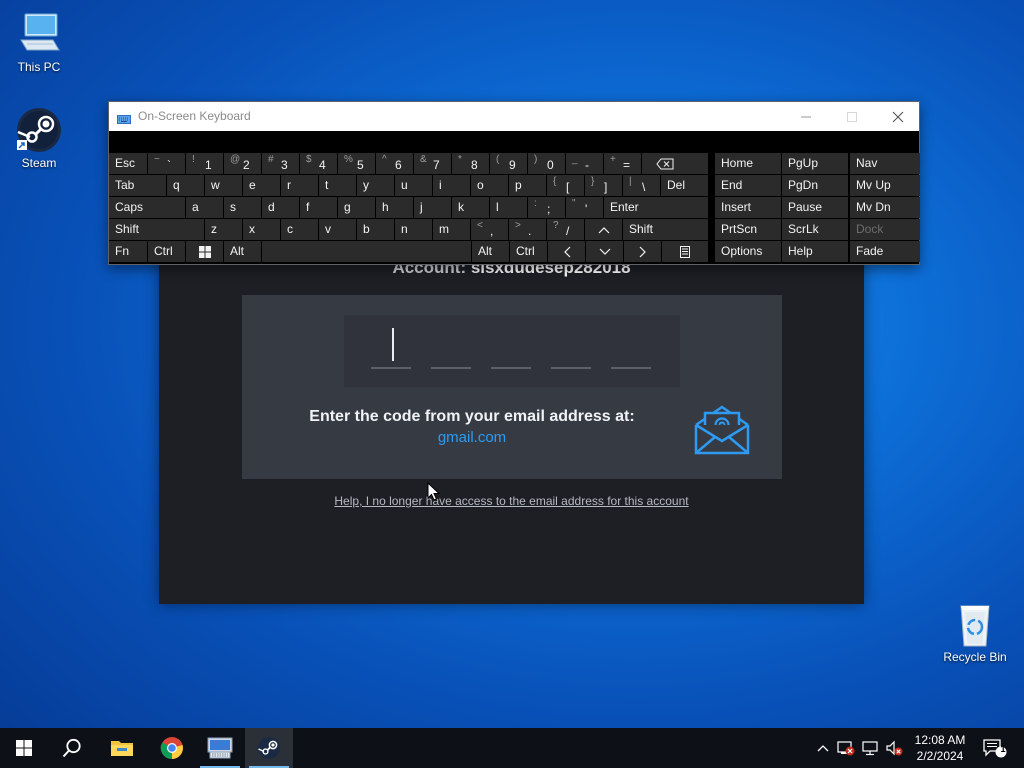  I want to click on minimize-button, so click(806, 116).